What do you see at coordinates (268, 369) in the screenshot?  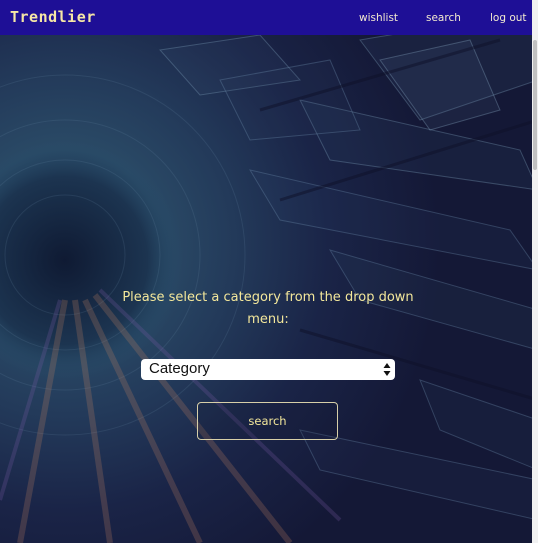 I see `category-select: Category` at bounding box center [268, 369].